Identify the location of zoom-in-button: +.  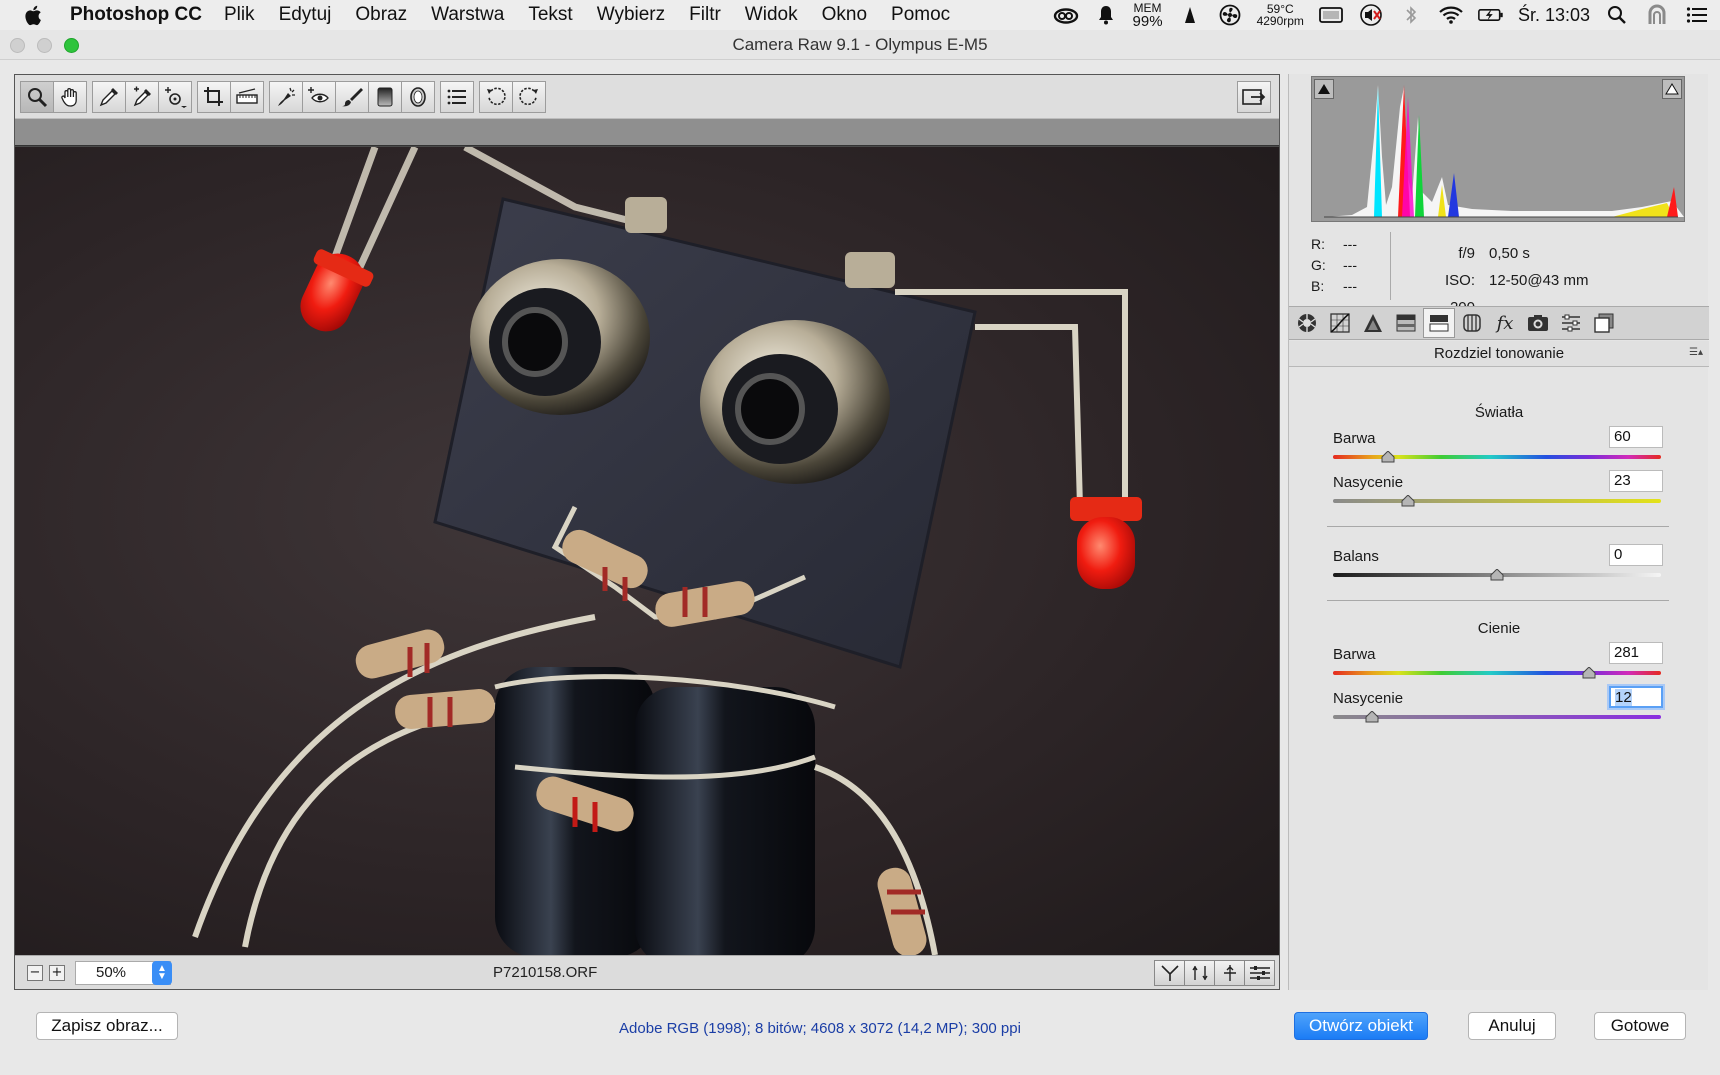
(57, 972).